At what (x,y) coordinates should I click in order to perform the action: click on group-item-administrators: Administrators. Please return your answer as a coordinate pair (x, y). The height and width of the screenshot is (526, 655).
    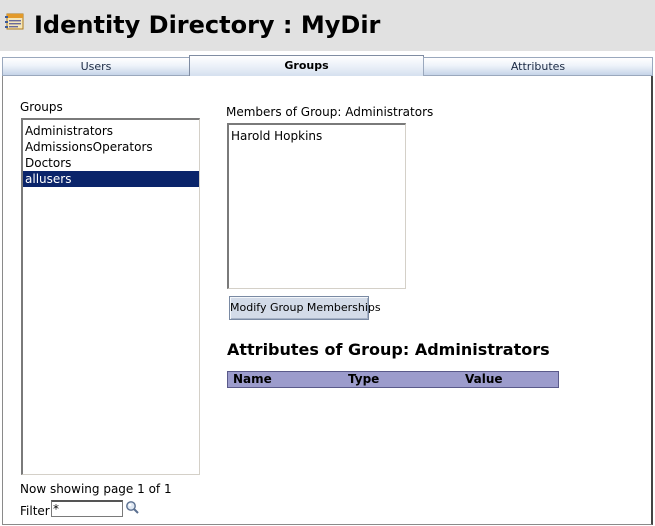
    Looking at the image, I should click on (111, 131).